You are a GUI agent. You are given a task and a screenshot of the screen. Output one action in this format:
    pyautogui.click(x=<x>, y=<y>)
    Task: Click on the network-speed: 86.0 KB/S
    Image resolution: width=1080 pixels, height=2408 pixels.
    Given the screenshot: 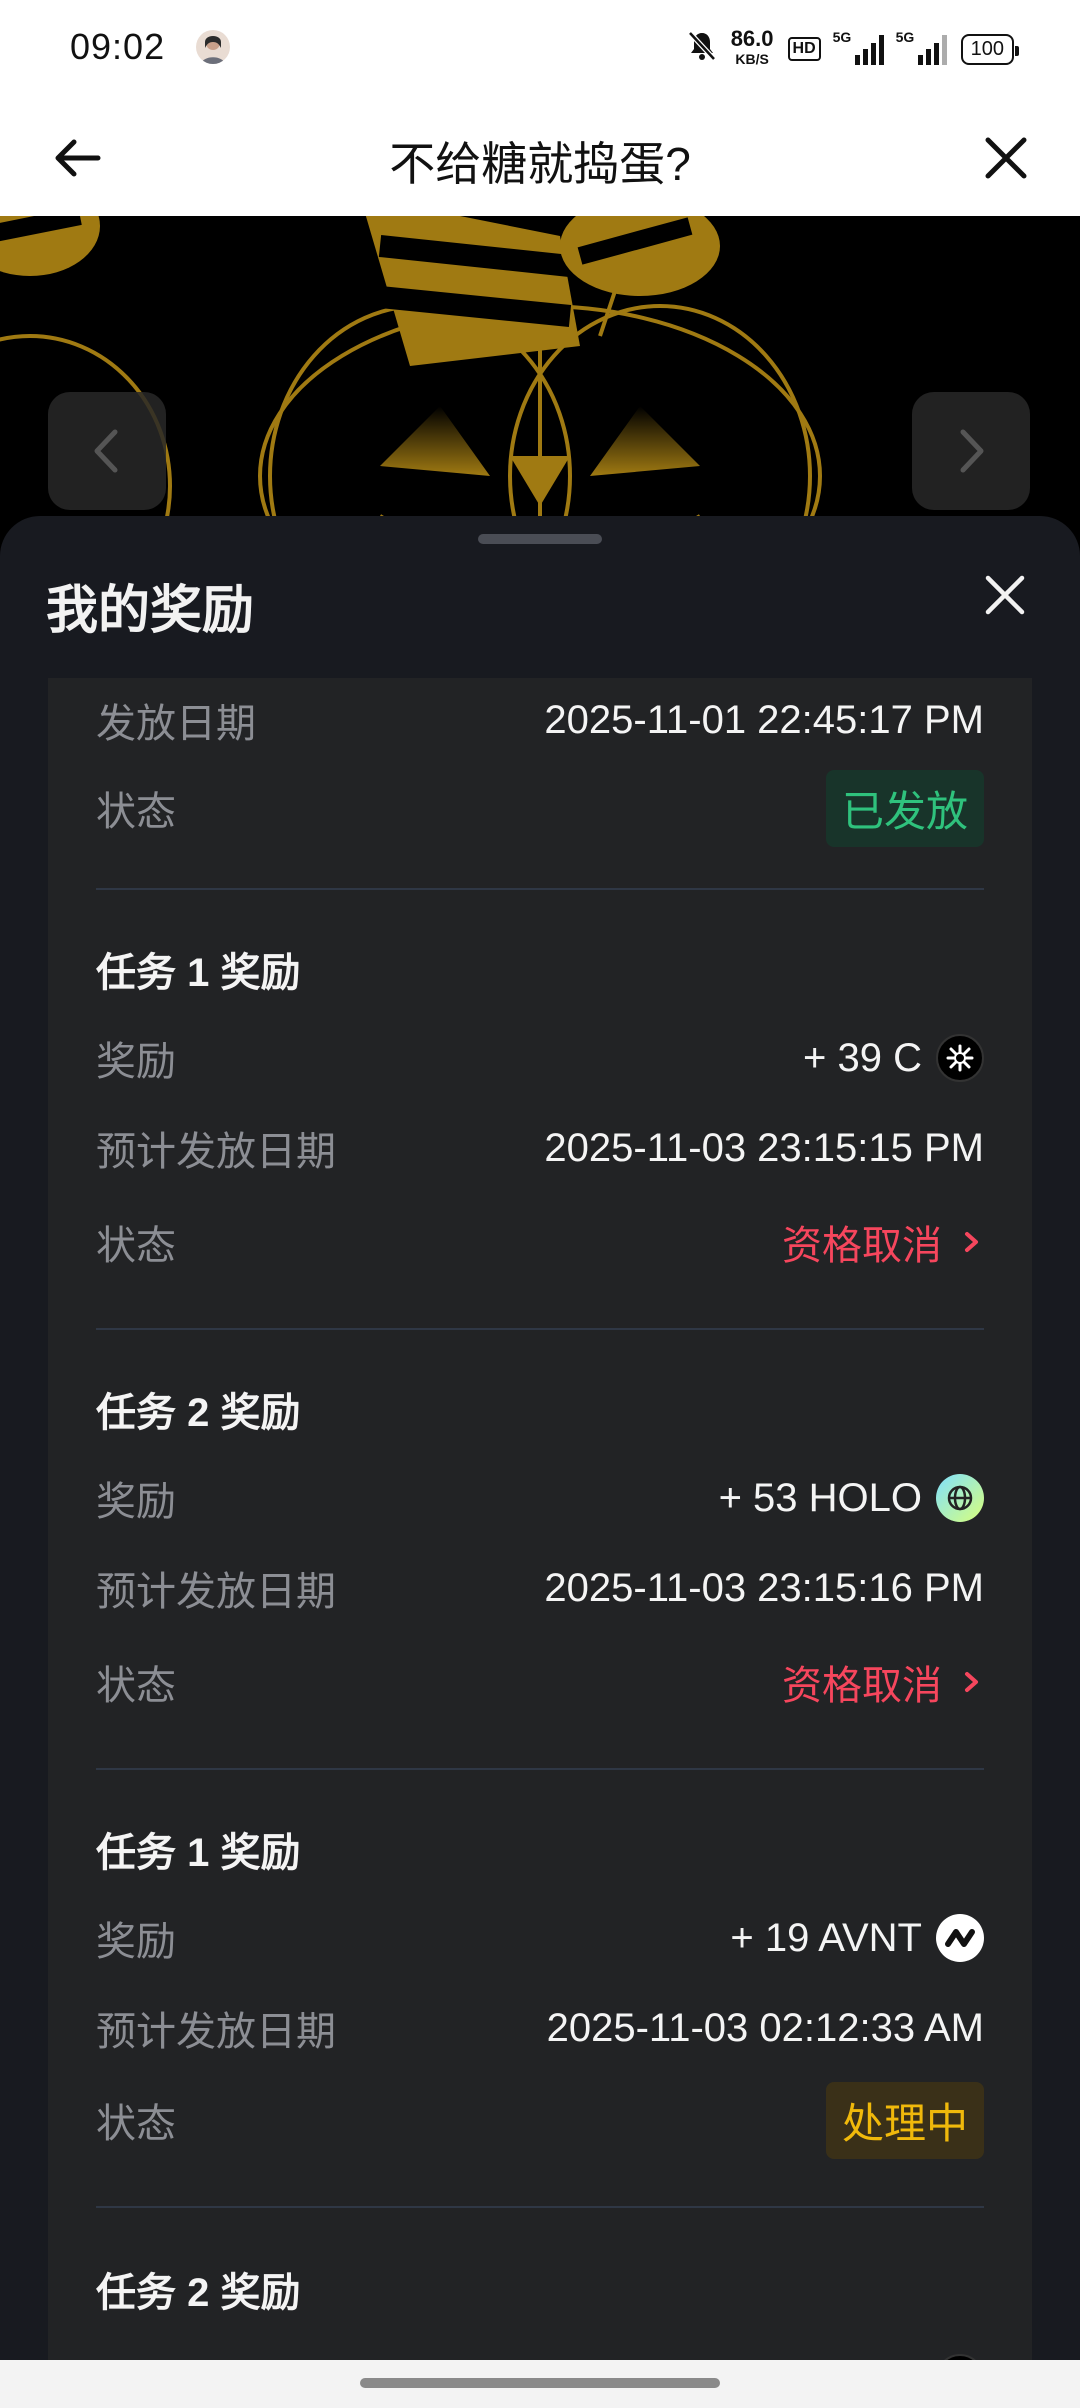 What is the action you would take?
    pyautogui.click(x=752, y=47)
    